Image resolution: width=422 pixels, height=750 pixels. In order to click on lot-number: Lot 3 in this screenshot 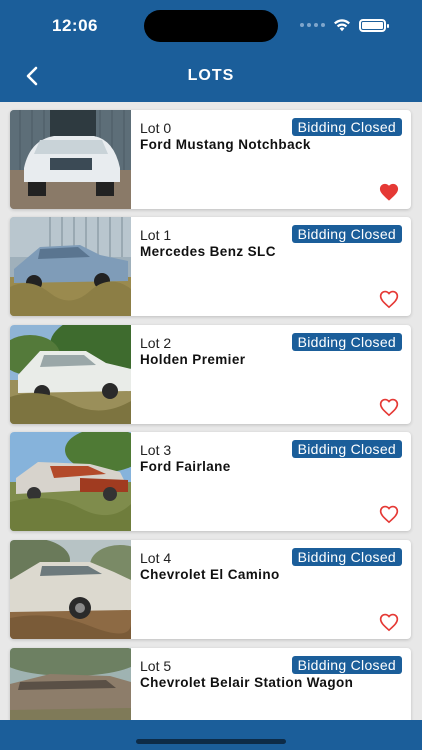, I will do `click(156, 450)`.